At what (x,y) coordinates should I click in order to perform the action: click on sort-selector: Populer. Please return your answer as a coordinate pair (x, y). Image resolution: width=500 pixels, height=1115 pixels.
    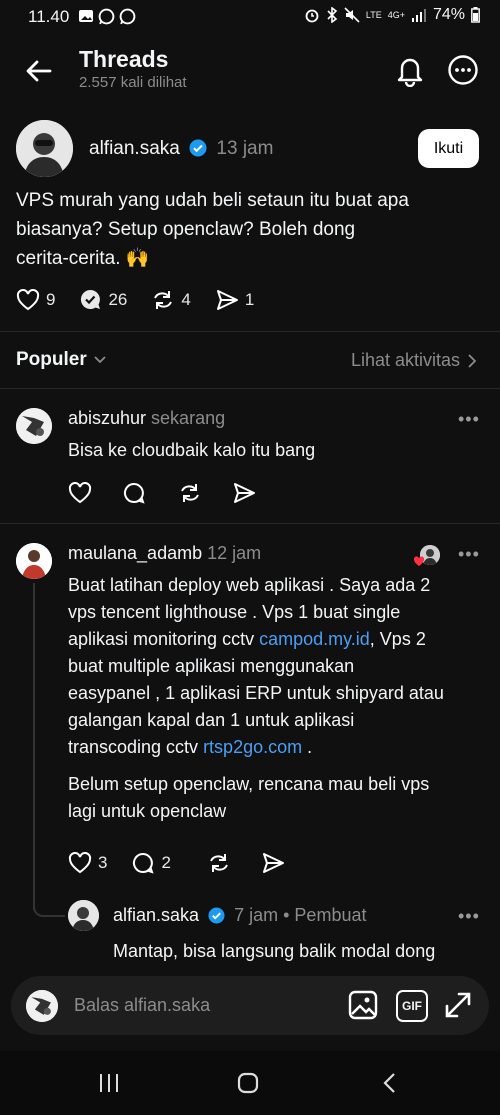
    Looking at the image, I should click on (61, 360).